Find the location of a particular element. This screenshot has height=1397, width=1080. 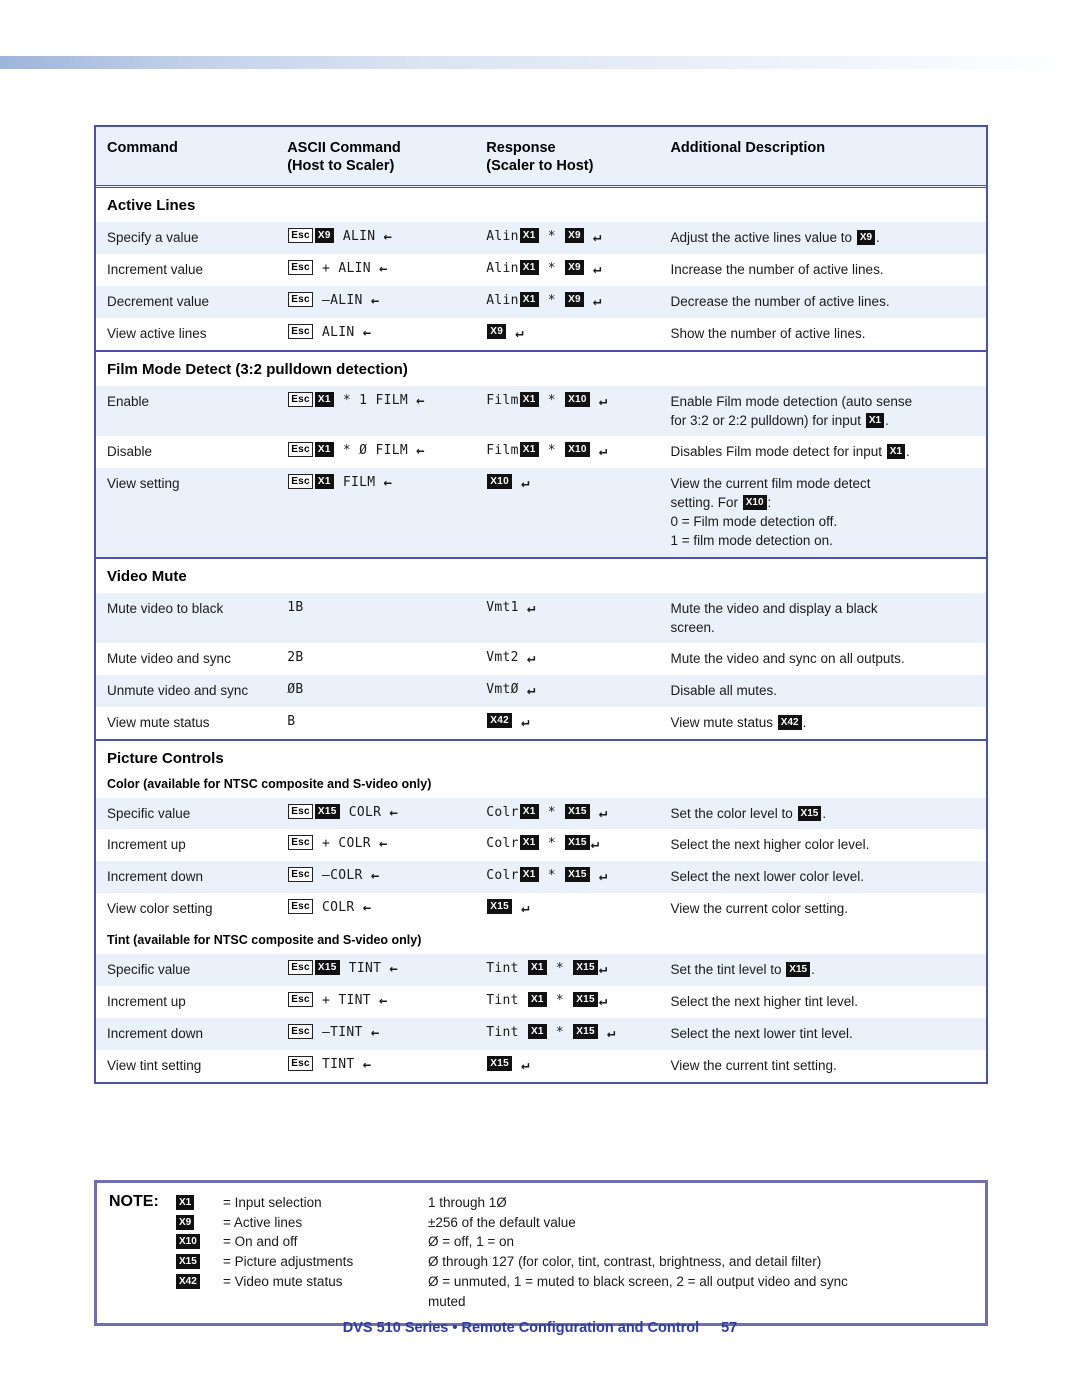

row-ascii-command: B is located at coordinates (291, 721).